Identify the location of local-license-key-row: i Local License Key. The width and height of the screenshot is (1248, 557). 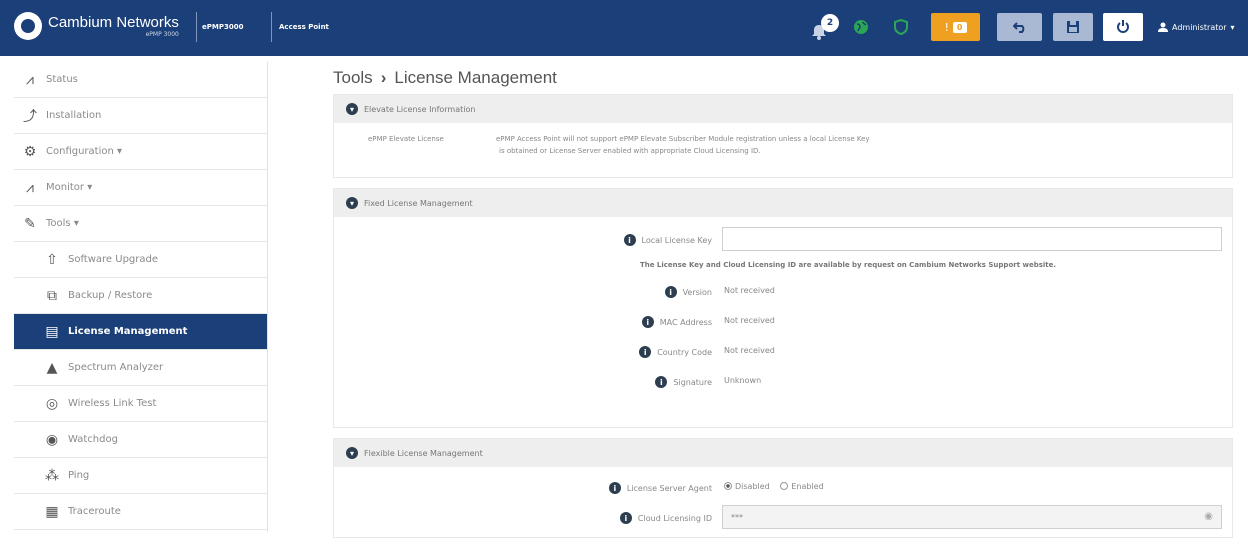
(783, 240).